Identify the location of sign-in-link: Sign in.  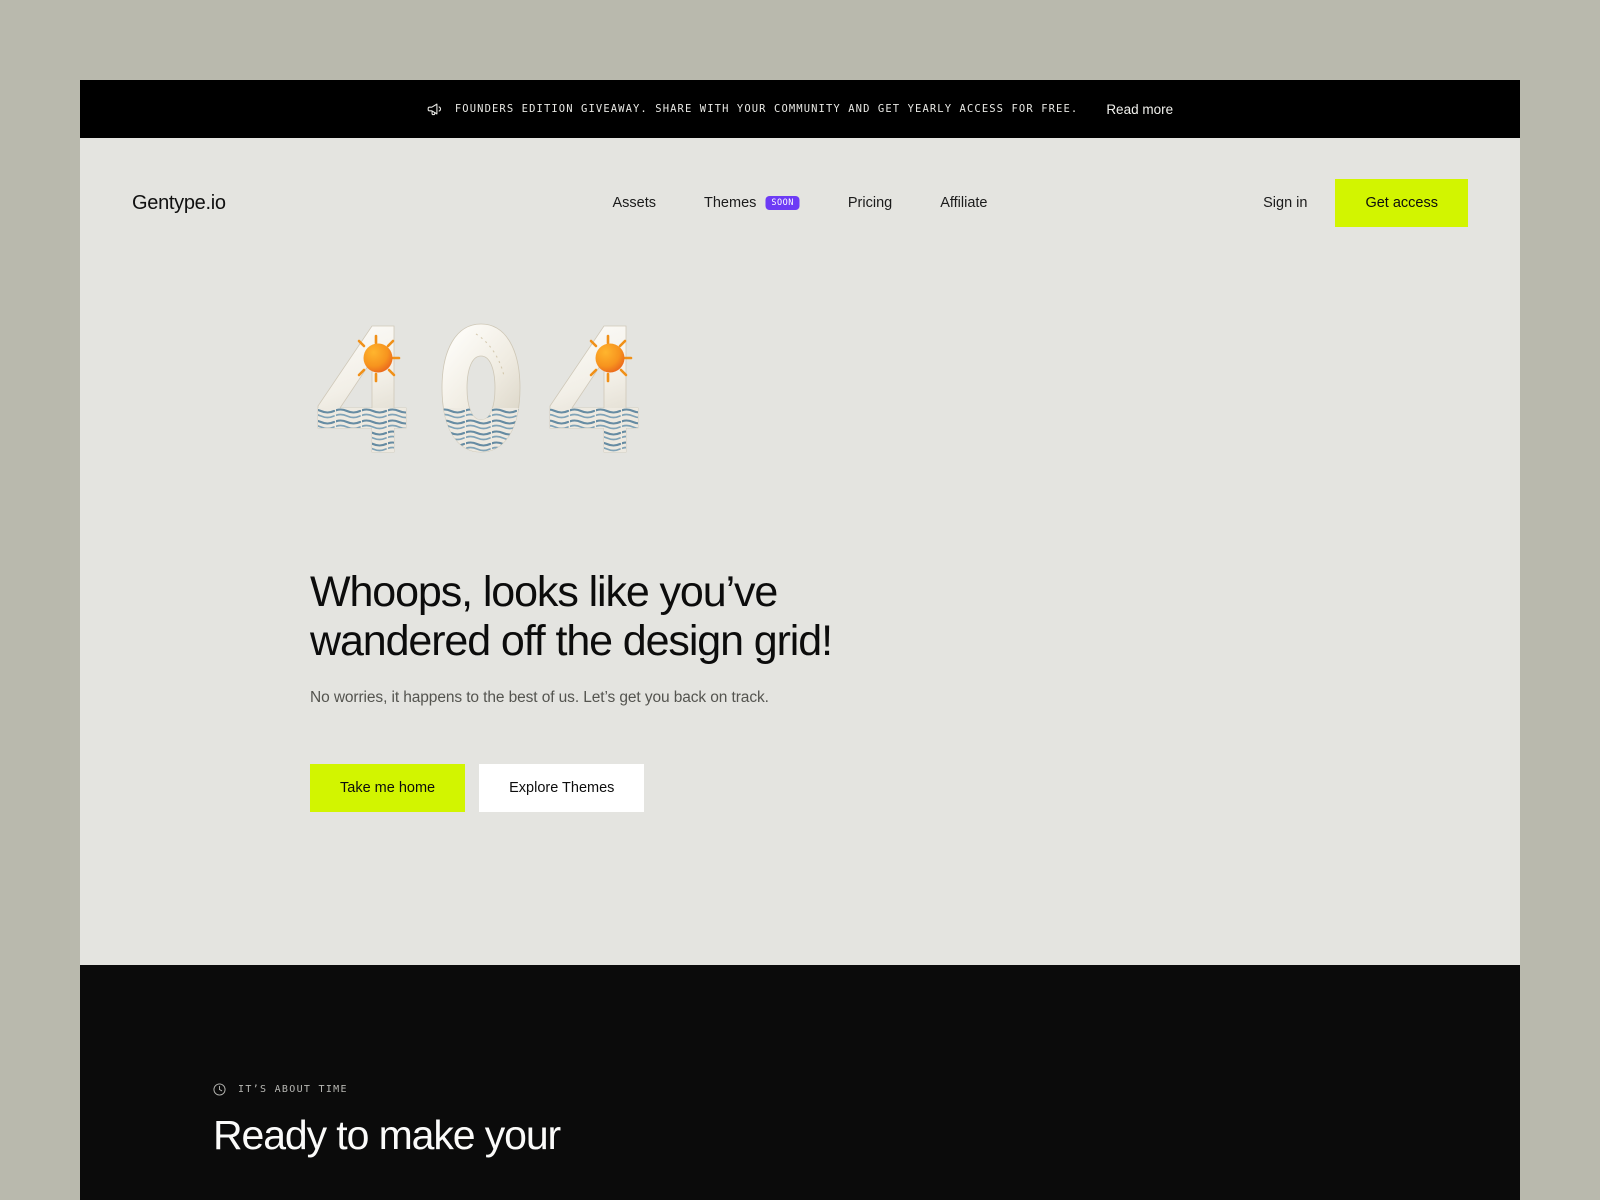
(1285, 203).